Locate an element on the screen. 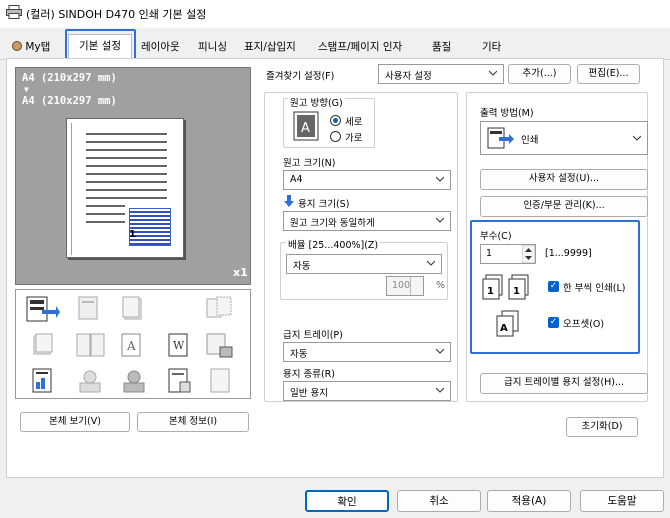  tab-label: 표지/삽입지 is located at coordinates (270, 47).